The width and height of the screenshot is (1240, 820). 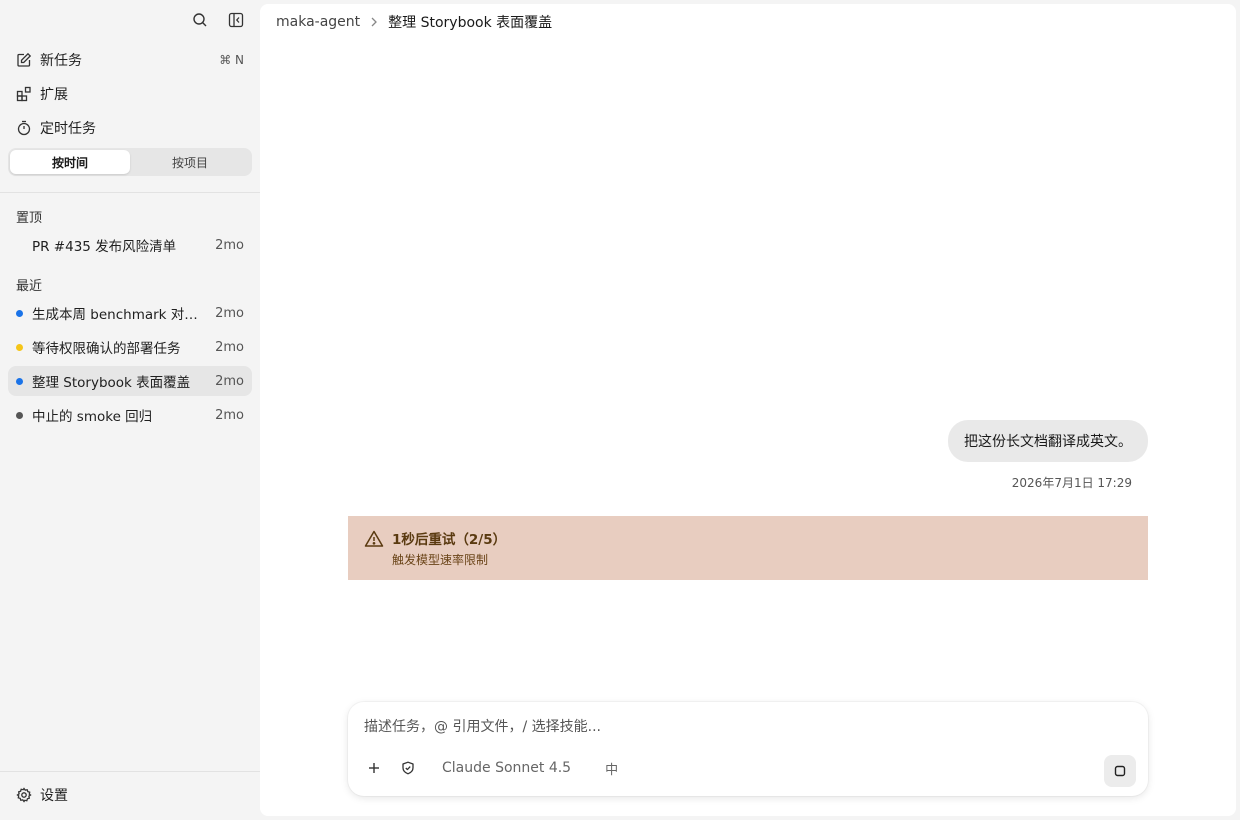 I want to click on breadcrumb-current: 整理 Storybook 表面覆盖, so click(x=470, y=23).